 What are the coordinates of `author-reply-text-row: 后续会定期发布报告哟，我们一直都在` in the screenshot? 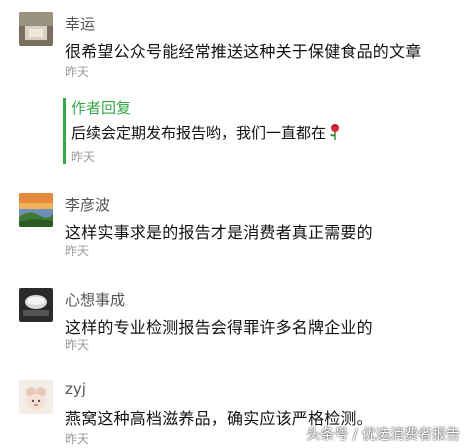 It's located at (206, 133).